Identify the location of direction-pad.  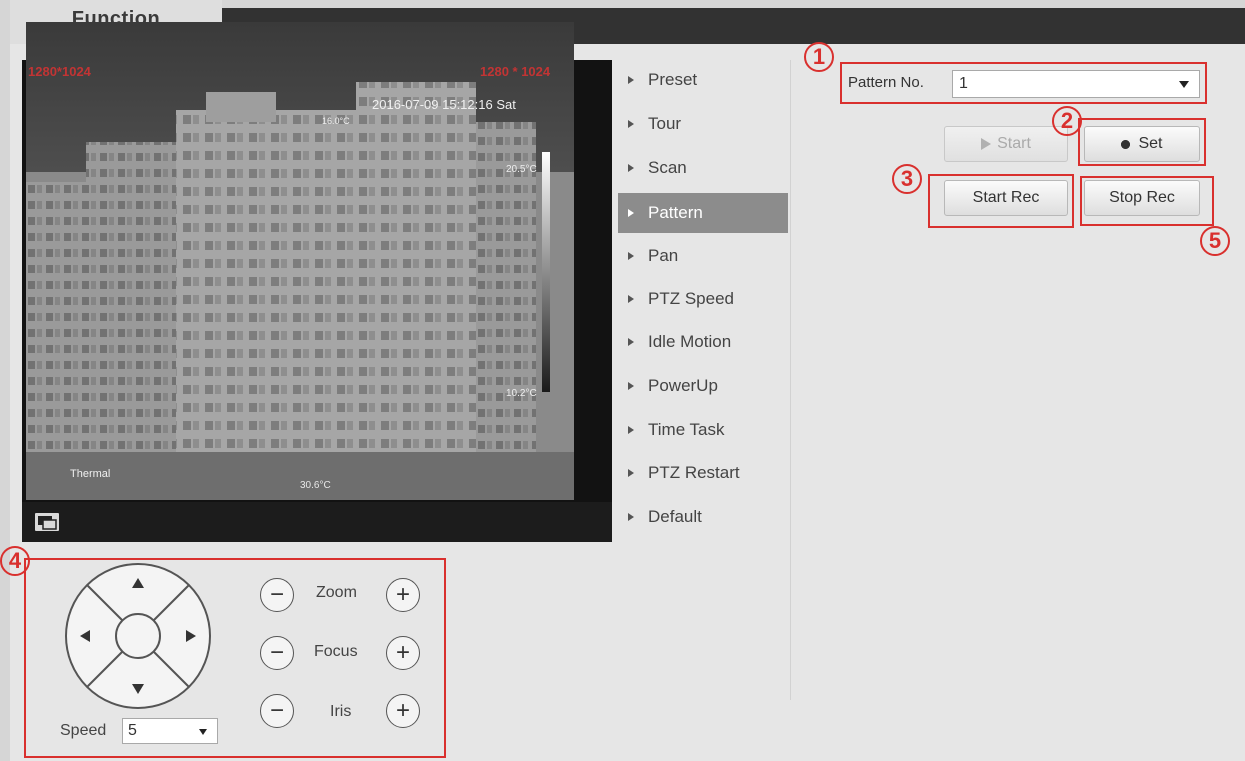
(138, 636).